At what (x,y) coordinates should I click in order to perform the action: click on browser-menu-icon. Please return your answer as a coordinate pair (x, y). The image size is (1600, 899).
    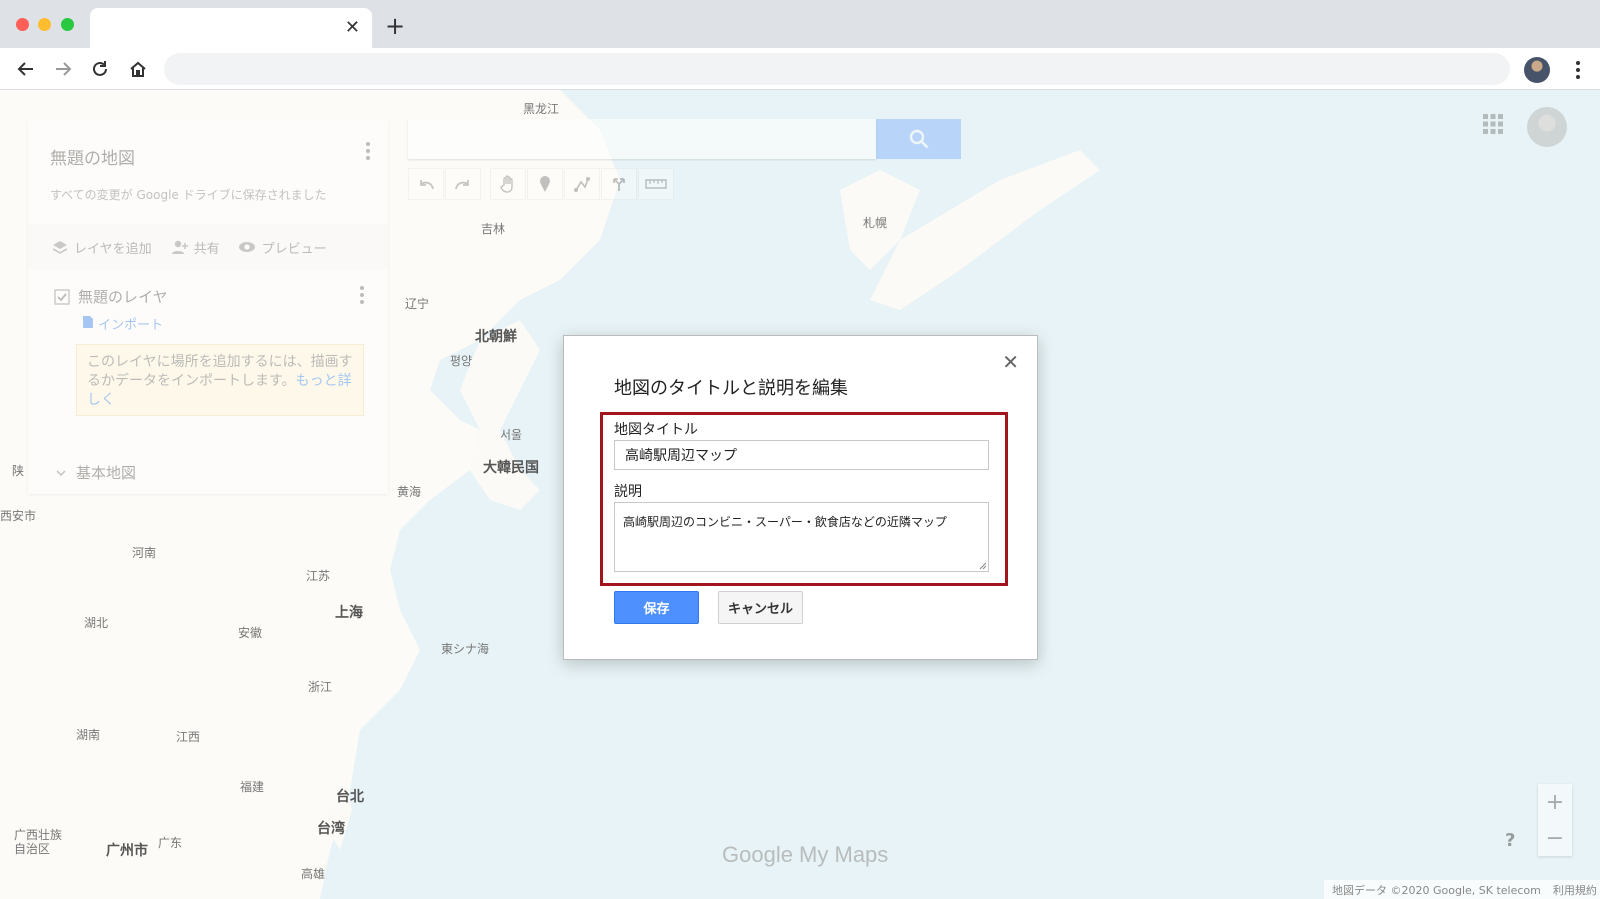
    Looking at the image, I should click on (1578, 70).